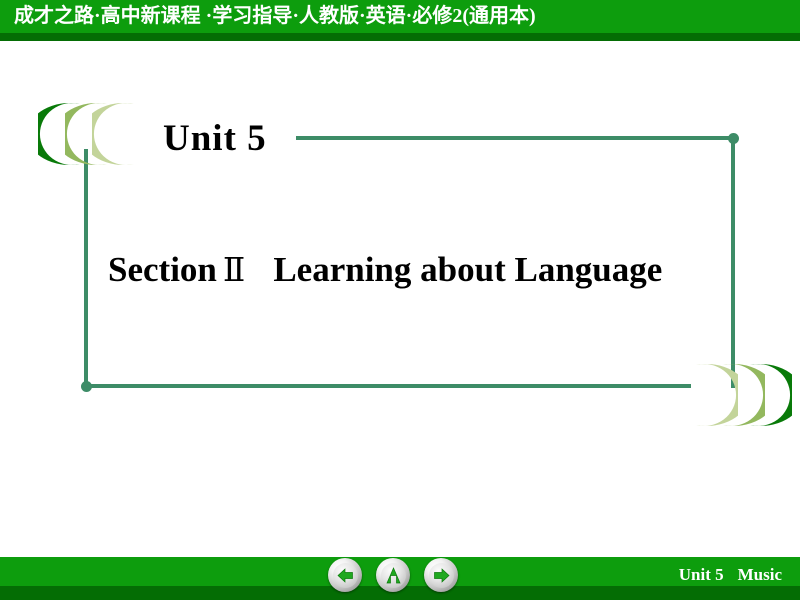 The height and width of the screenshot is (600, 800). I want to click on navigation-buttons, so click(393, 577).